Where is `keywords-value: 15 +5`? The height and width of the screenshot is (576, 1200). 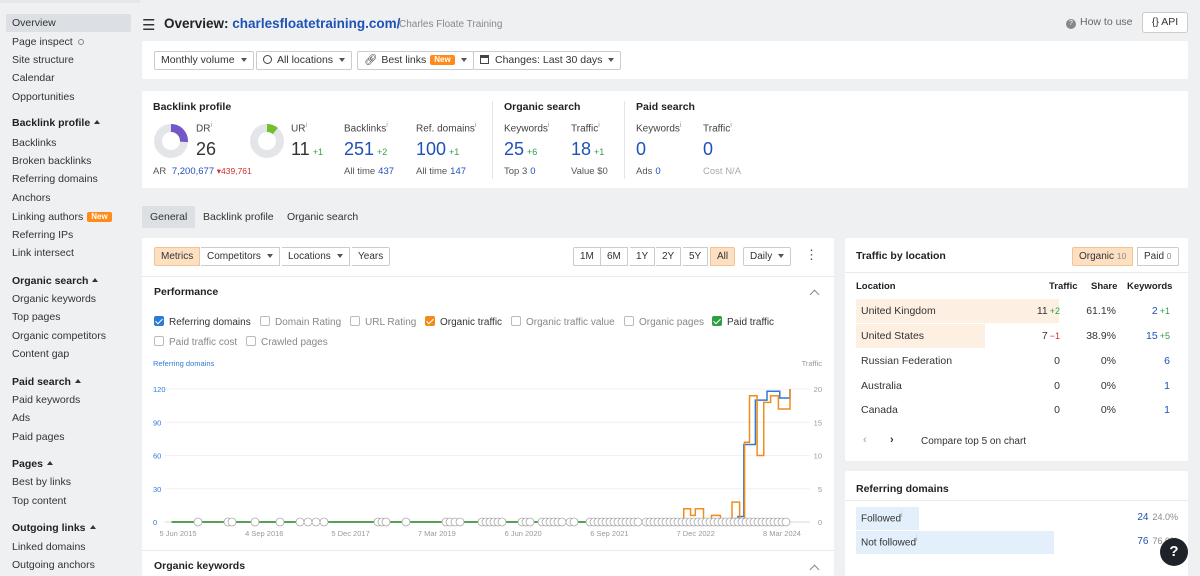 keywords-value: 15 +5 is located at coordinates (1158, 336).